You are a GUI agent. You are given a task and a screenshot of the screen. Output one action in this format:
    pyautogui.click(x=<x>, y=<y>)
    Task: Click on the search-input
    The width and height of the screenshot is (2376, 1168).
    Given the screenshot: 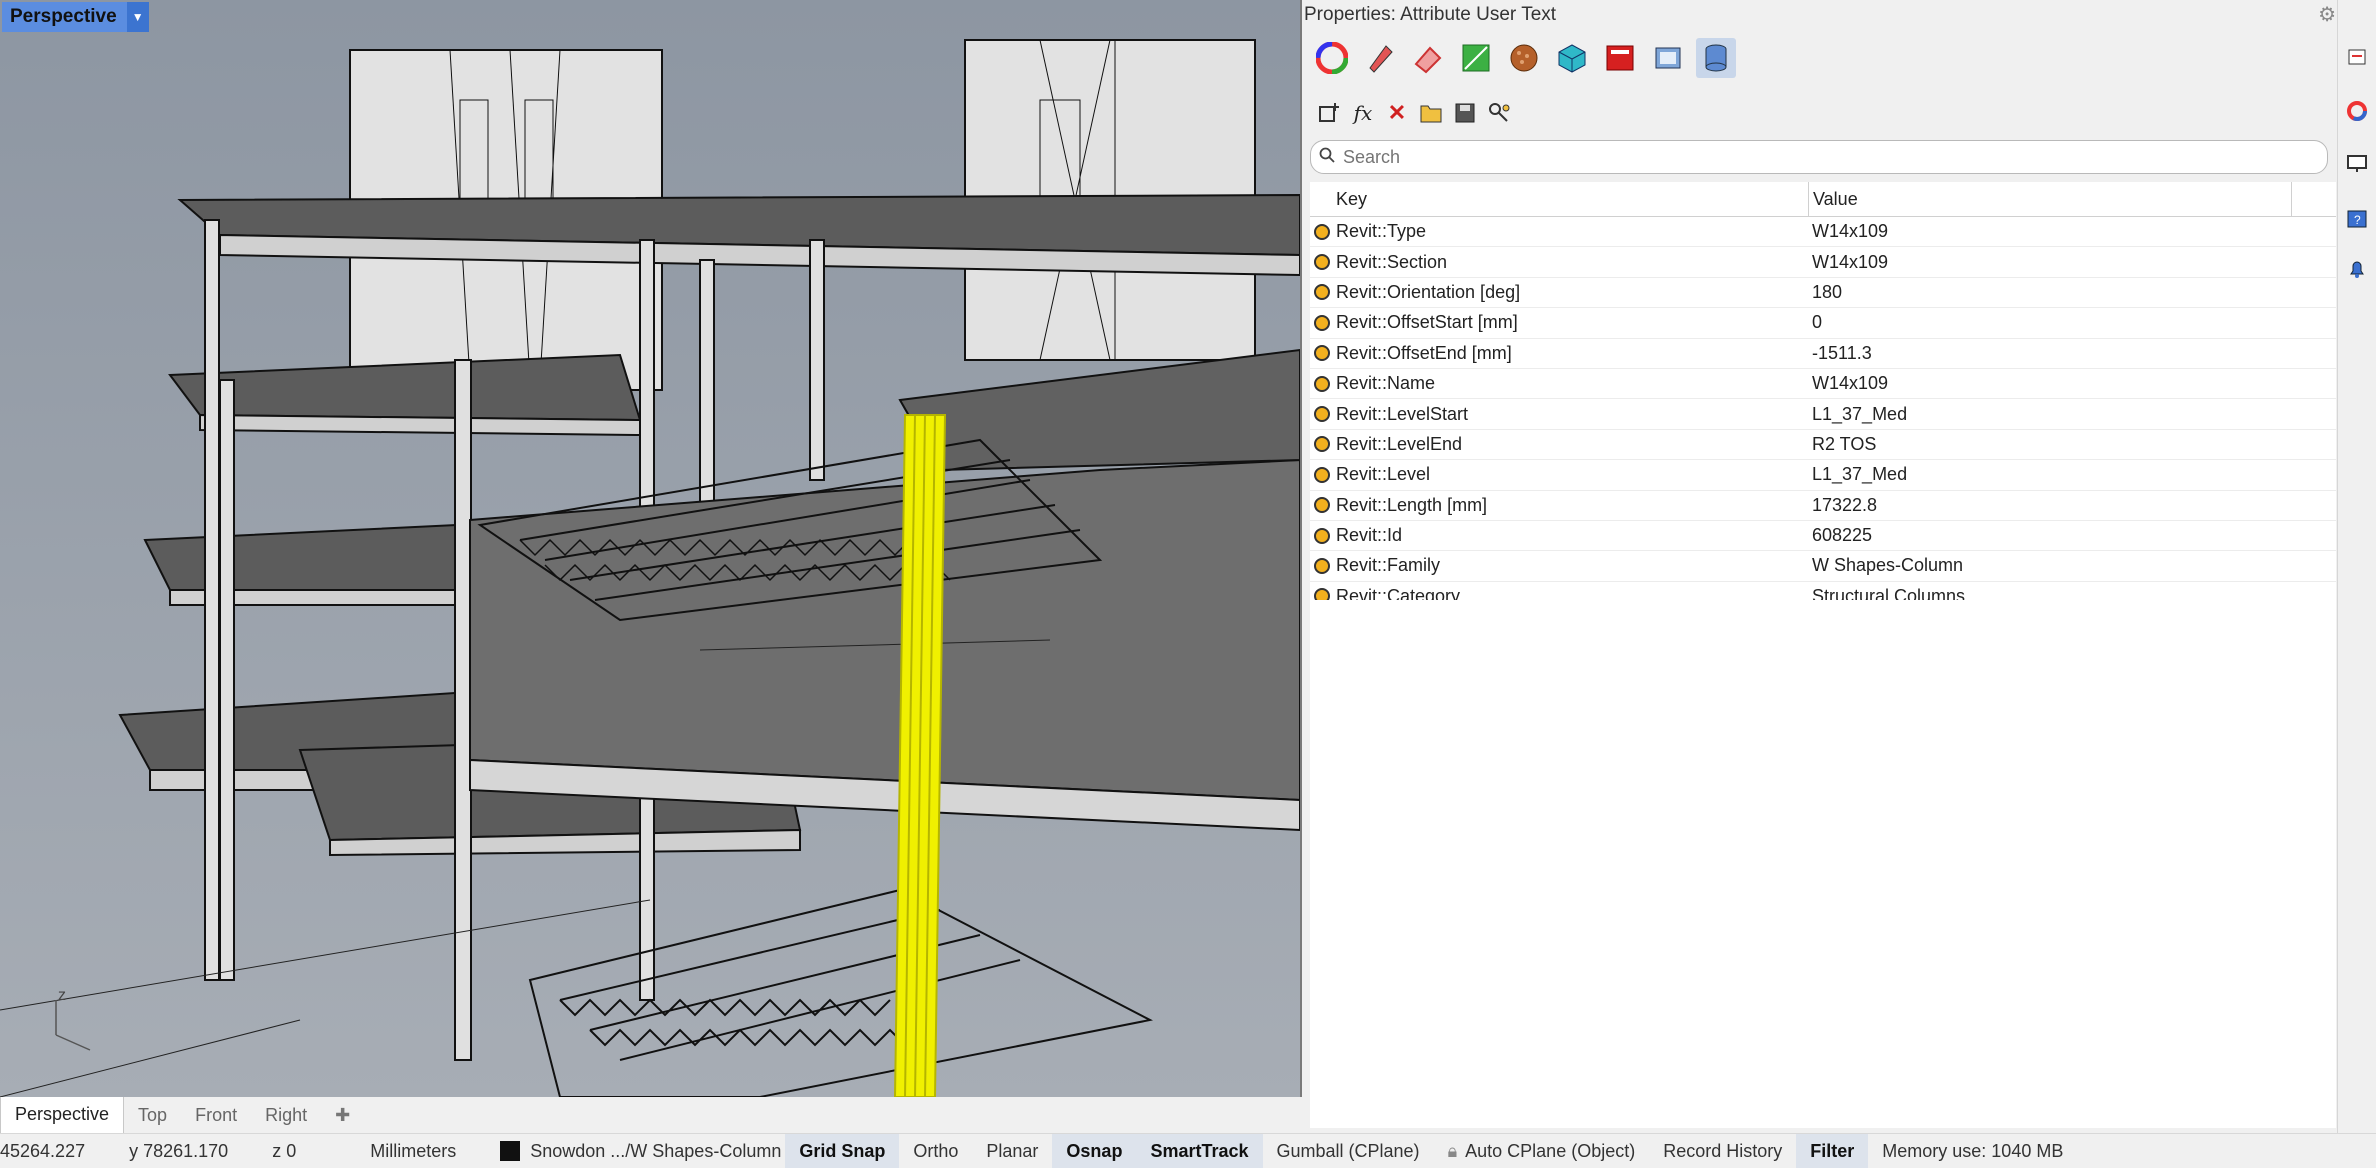 What is the action you would take?
    pyautogui.click(x=1823, y=157)
    